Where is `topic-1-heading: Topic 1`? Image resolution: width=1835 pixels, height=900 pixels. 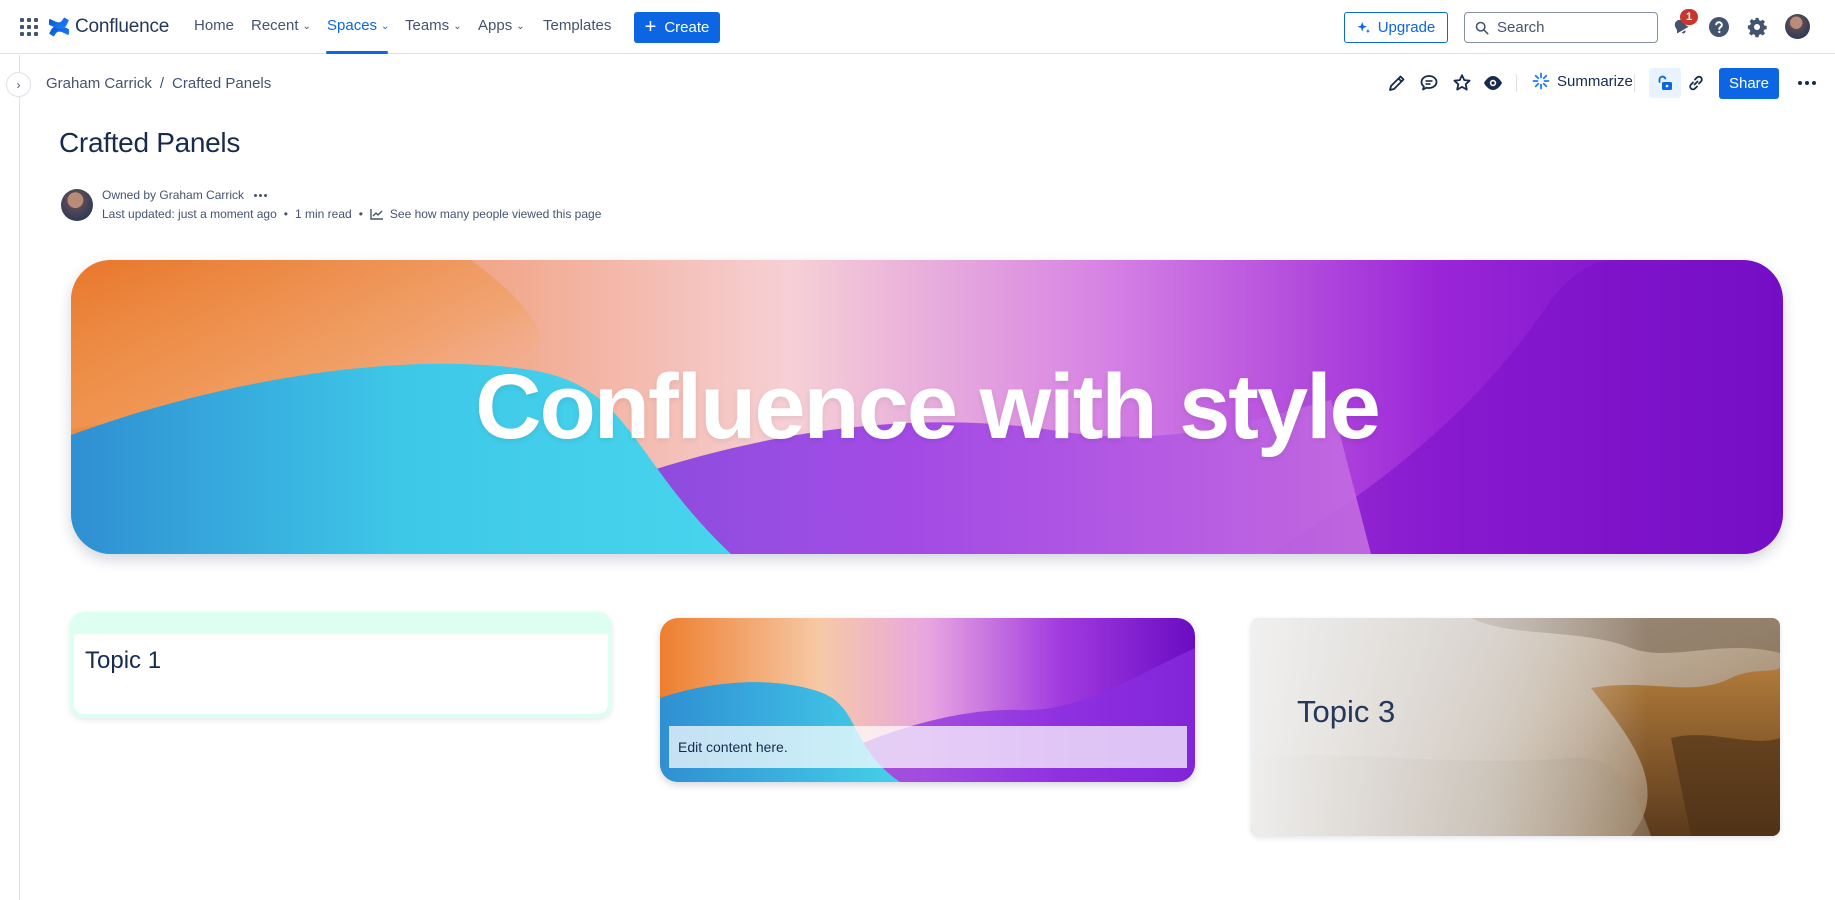
topic-1-heading: Topic 1 is located at coordinates (123, 660).